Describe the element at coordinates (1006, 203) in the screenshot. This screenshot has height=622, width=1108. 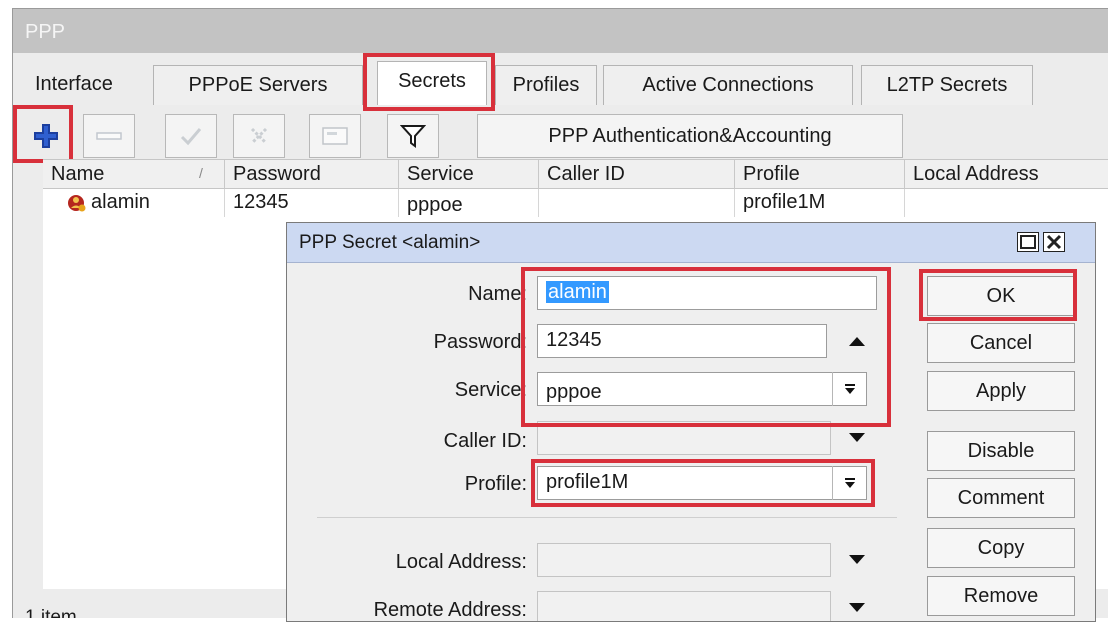
I see `cell-local-address` at that location.